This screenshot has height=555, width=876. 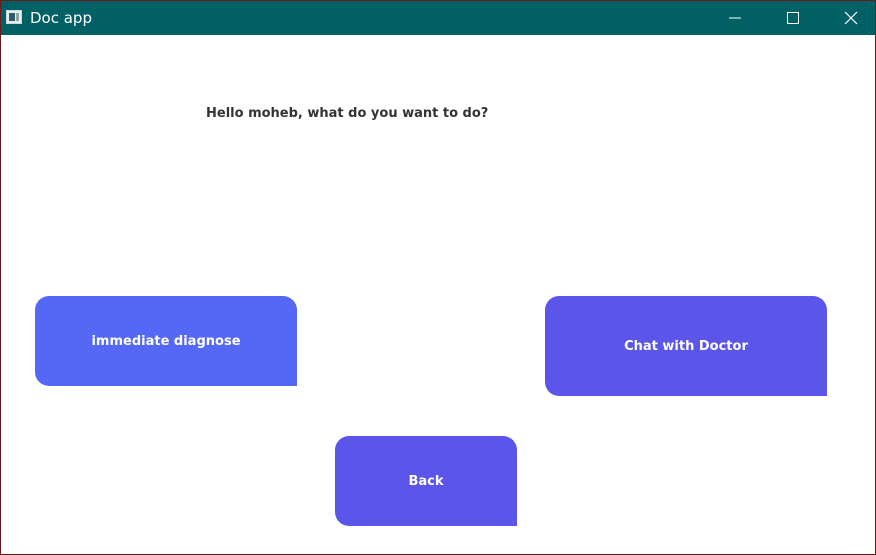 I want to click on window-title: Doc app, so click(x=61, y=18).